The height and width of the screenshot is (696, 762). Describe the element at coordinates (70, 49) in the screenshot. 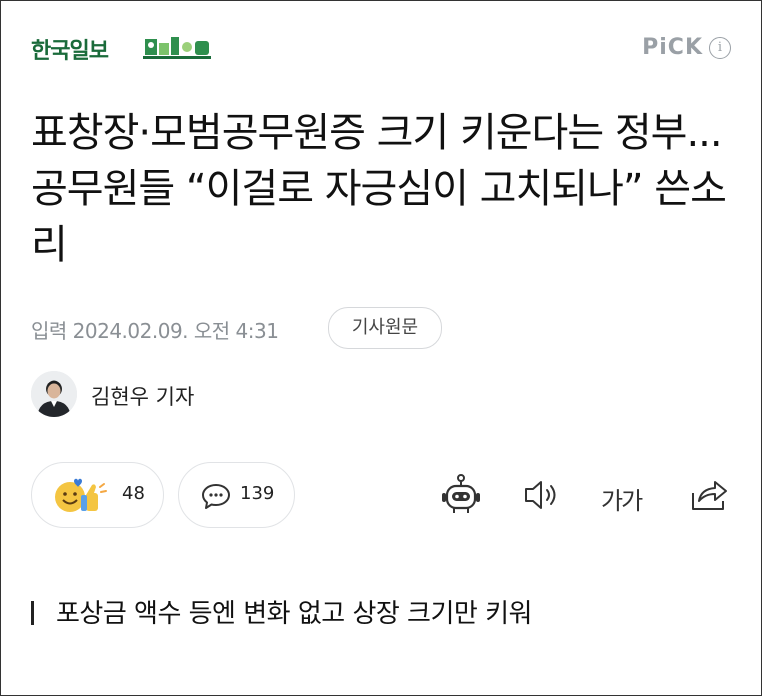

I see `brand-name: 한국일보` at that location.